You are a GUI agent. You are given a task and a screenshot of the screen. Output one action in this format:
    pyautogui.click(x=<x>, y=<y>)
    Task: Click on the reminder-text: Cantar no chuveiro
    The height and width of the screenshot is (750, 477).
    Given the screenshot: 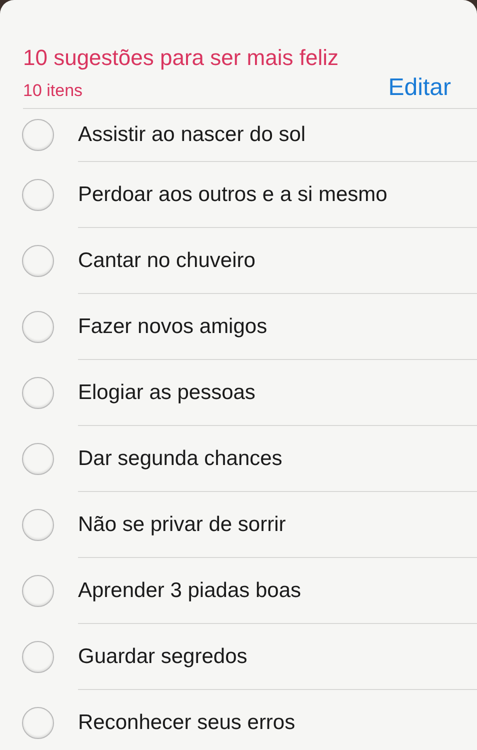 What is the action you would take?
    pyautogui.click(x=167, y=260)
    